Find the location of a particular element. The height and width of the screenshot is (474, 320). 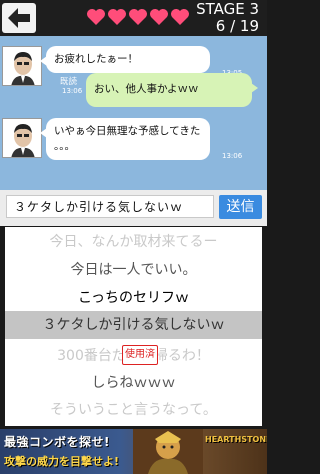

send-button: 送信 is located at coordinates (240, 207).